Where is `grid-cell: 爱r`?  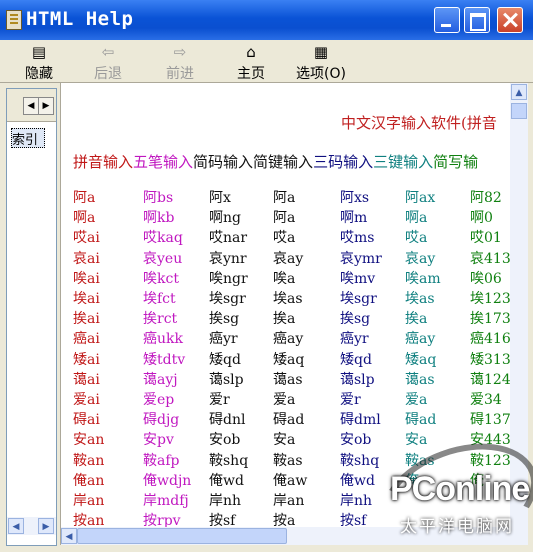
grid-cell: 爱r is located at coordinates (219, 400).